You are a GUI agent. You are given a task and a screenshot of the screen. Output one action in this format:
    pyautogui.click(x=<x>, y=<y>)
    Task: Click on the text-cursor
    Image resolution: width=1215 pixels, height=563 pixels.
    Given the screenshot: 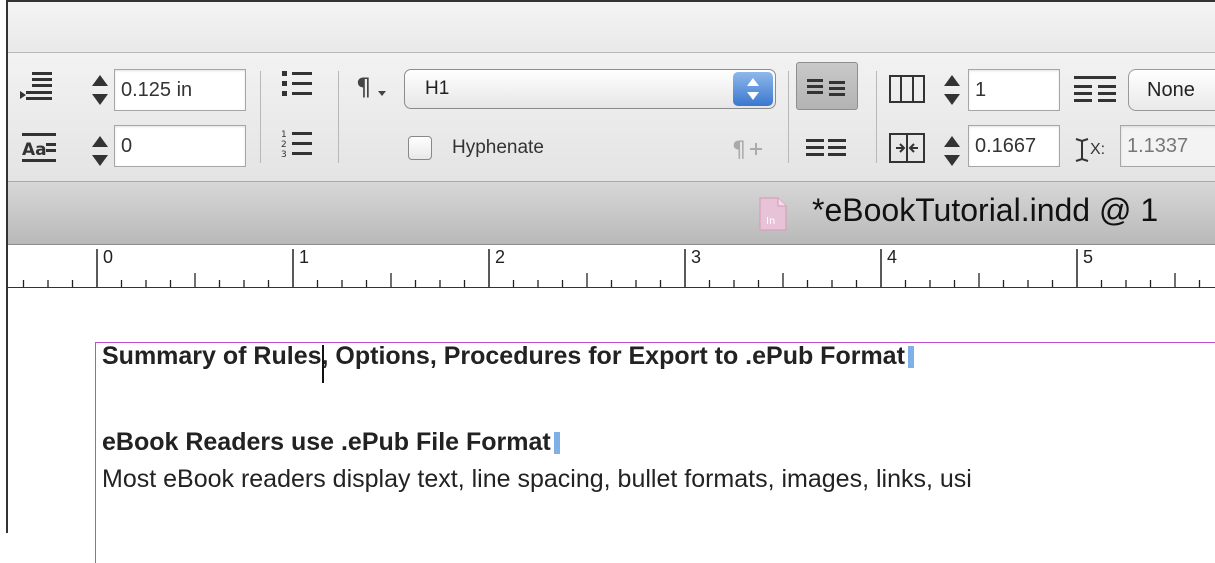 What is the action you would take?
    pyautogui.click(x=323, y=364)
    